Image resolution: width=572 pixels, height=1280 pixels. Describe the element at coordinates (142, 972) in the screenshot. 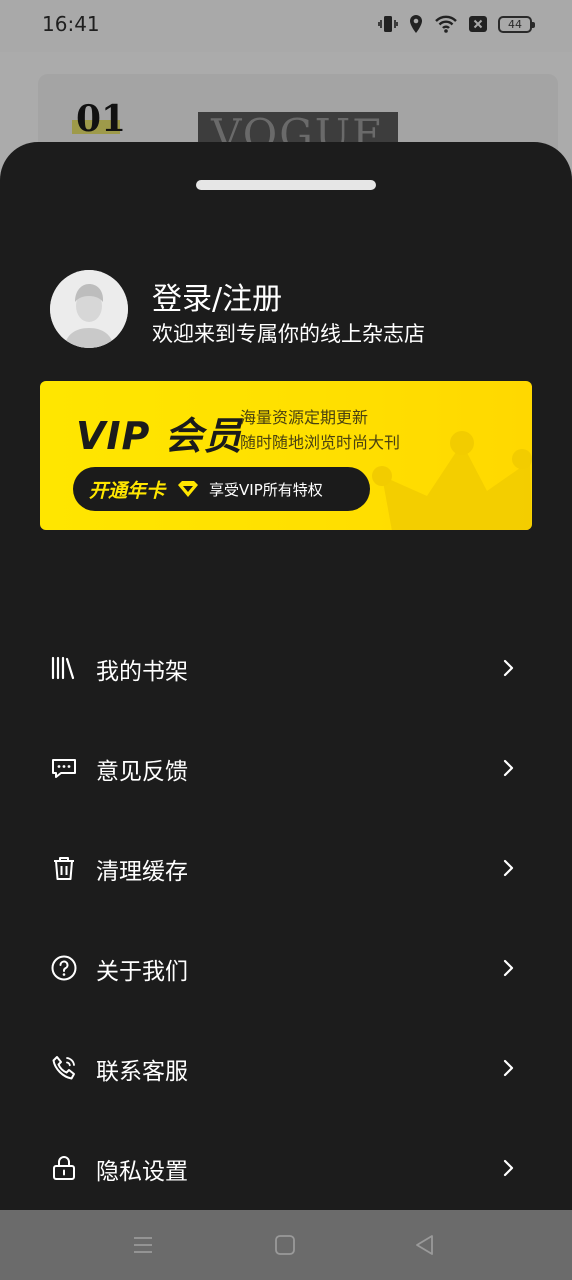

I see `menu-item-label: 关于我们` at that location.